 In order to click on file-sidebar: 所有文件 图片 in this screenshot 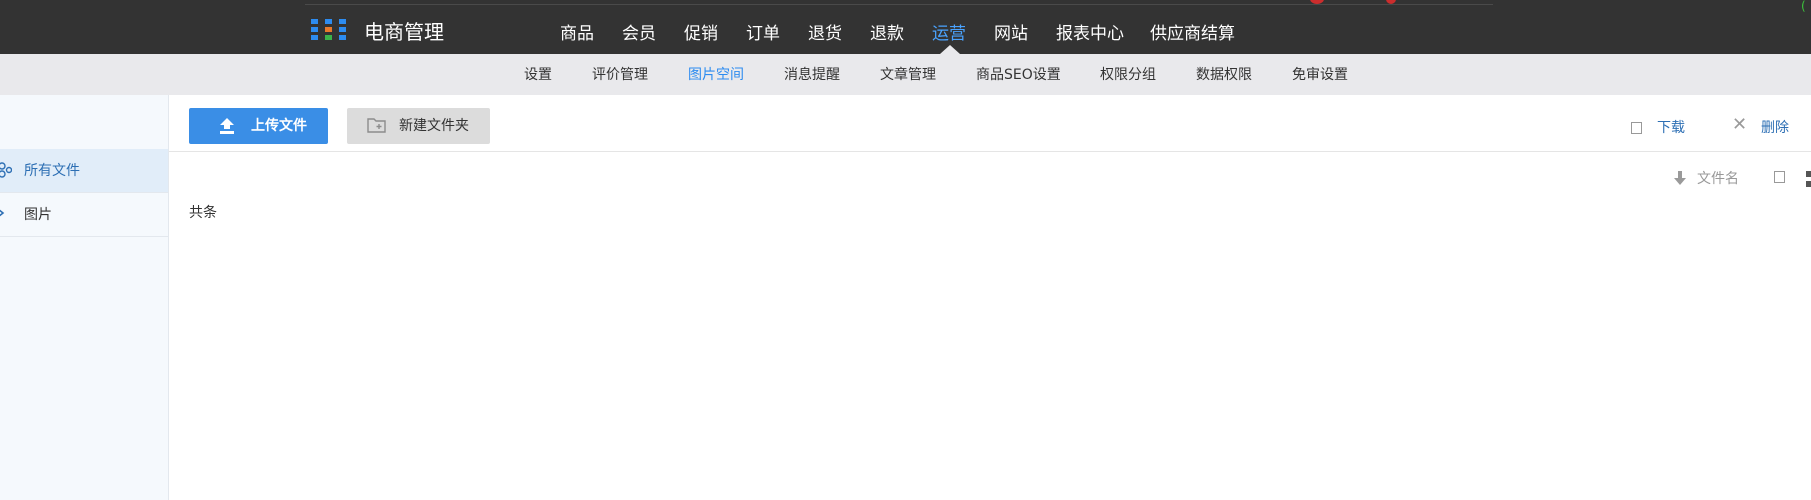, I will do `click(84, 297)`.